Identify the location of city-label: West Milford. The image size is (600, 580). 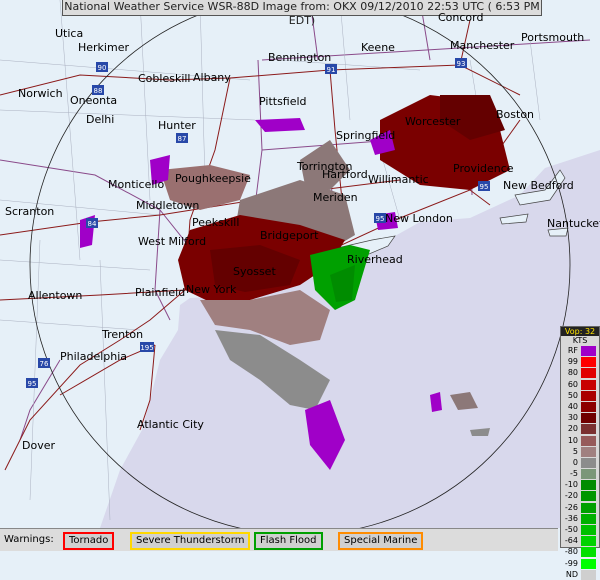
(172, 241).